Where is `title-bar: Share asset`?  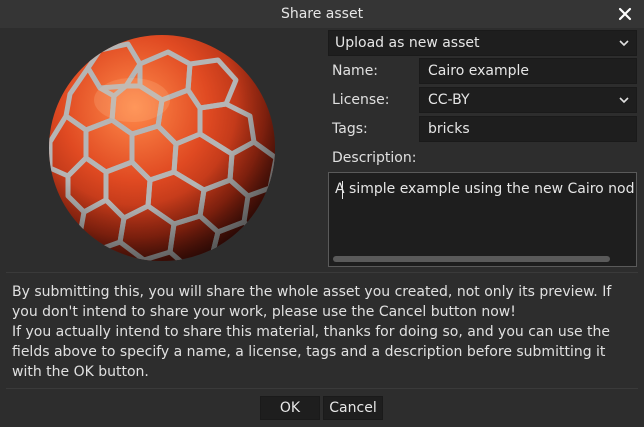 title-bar: Share asset is located at coordinates (322, 14).